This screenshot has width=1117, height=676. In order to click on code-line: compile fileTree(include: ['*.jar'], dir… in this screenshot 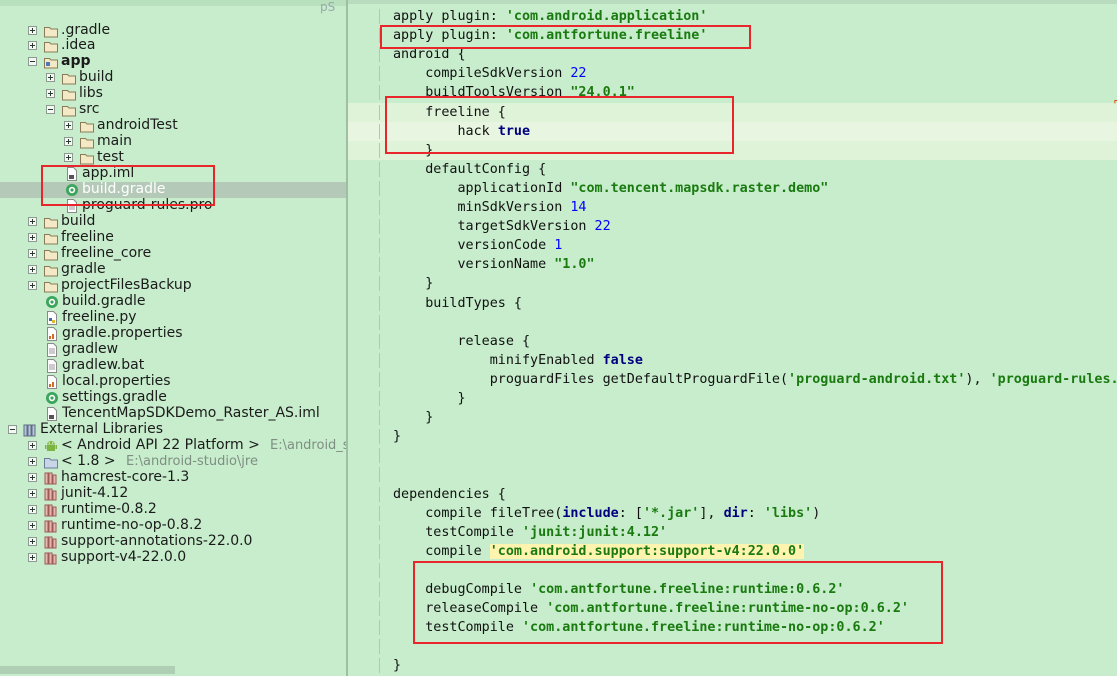, I will do `click(606, 513)`.